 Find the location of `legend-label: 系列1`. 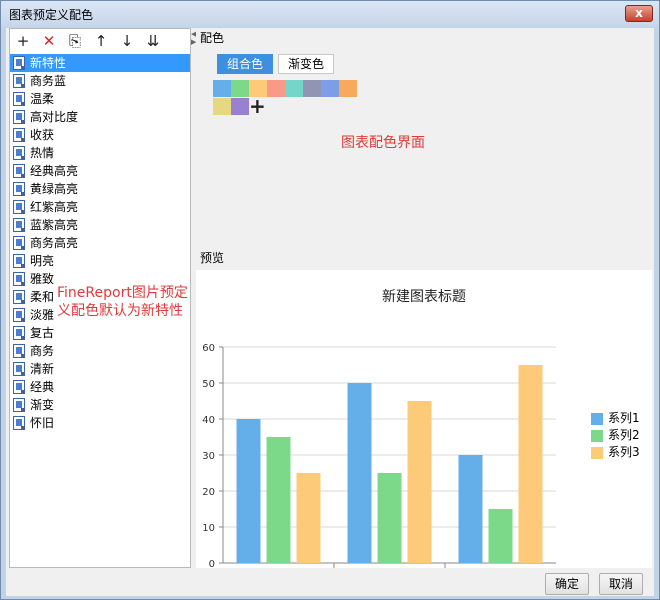

legend-label: 系列1 is located at coordinates (624, 418).